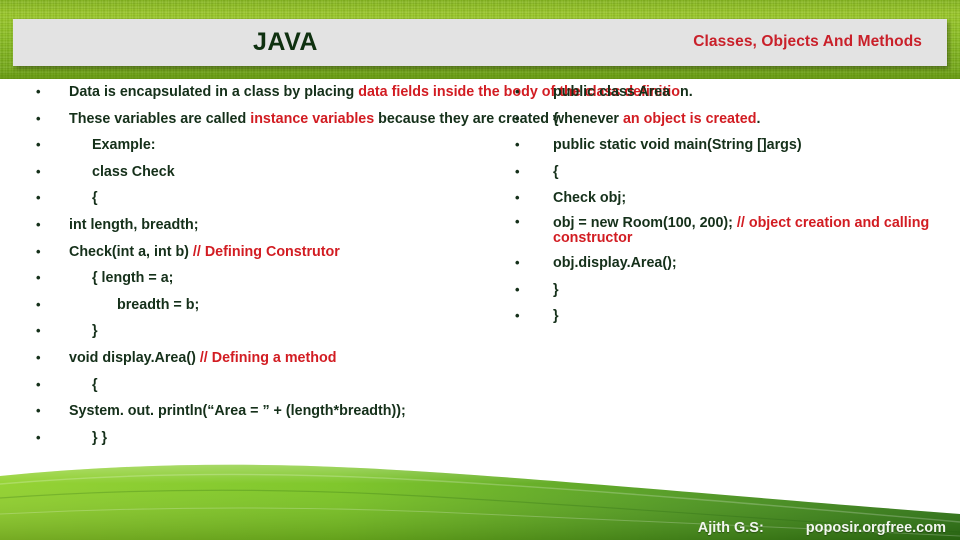 The image size is (960, 540). Describe the element at coordinates (312, 118) in the screenshot. I see `bullet-text-accent: instance variables` at that location.